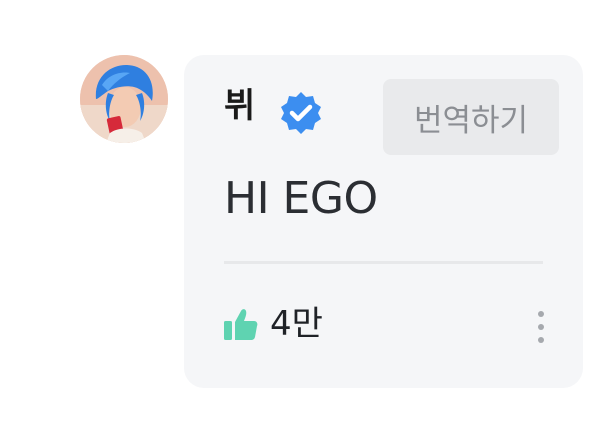 This screenshot has height=426, width=608. I want to click on like-count: 4만, so click(296, 324).